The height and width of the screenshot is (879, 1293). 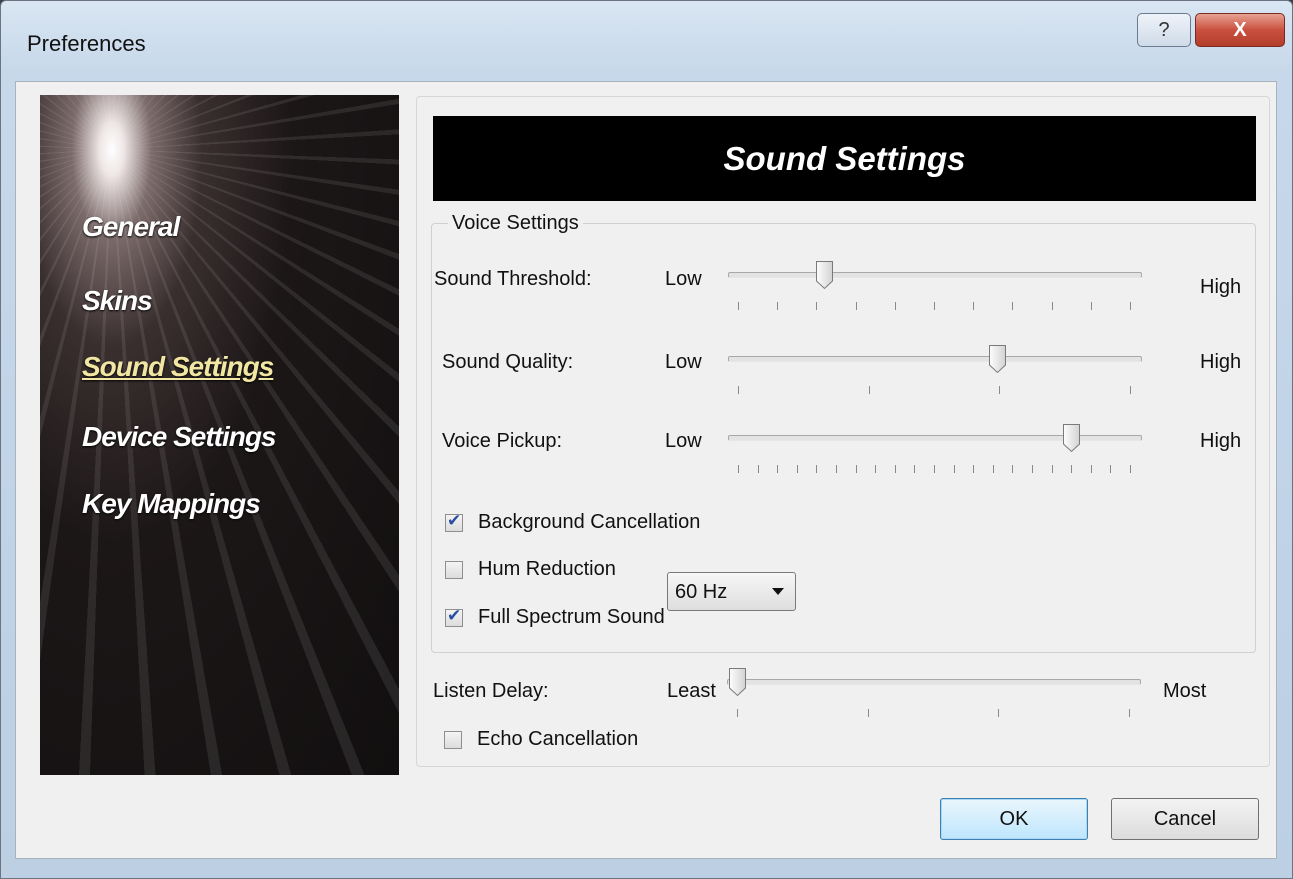 What do you see at coordinates (515, 223) in the screenshot?
I see `voice-settings-legend: Voice Settings` at bounding box center [515, 223].